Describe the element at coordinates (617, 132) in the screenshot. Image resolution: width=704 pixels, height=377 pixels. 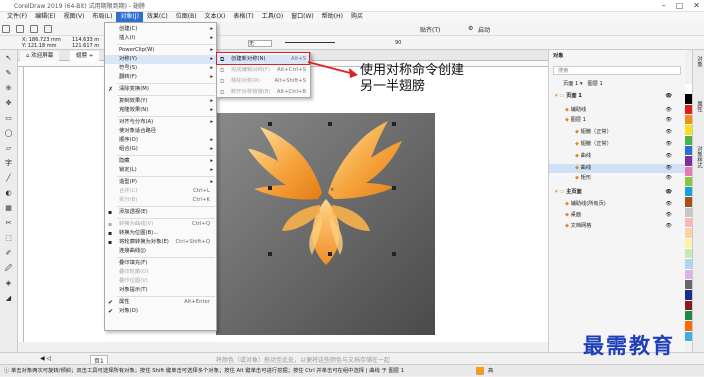
I see `object-tree-row: ◆ 翅膀（正常） 👁` at that location.